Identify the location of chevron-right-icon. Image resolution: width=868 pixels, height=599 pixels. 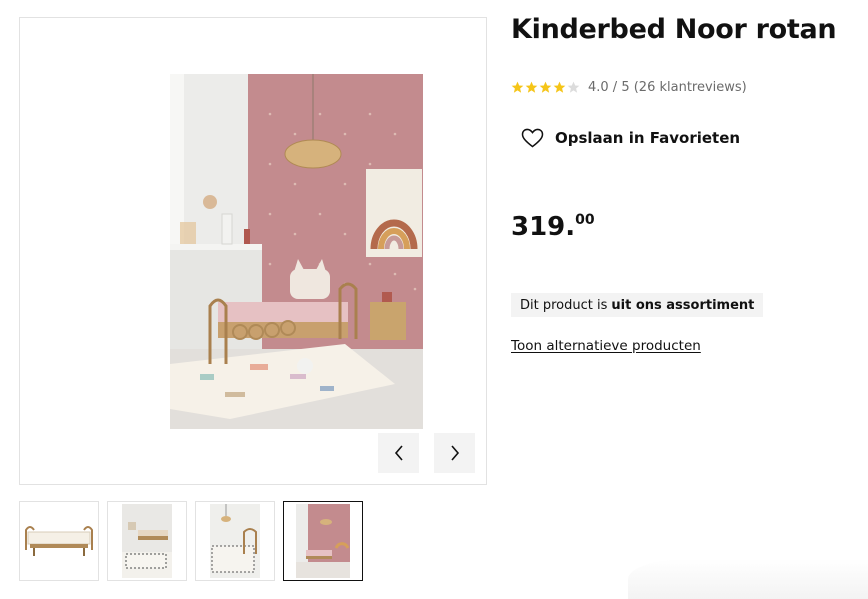
(454, 453).